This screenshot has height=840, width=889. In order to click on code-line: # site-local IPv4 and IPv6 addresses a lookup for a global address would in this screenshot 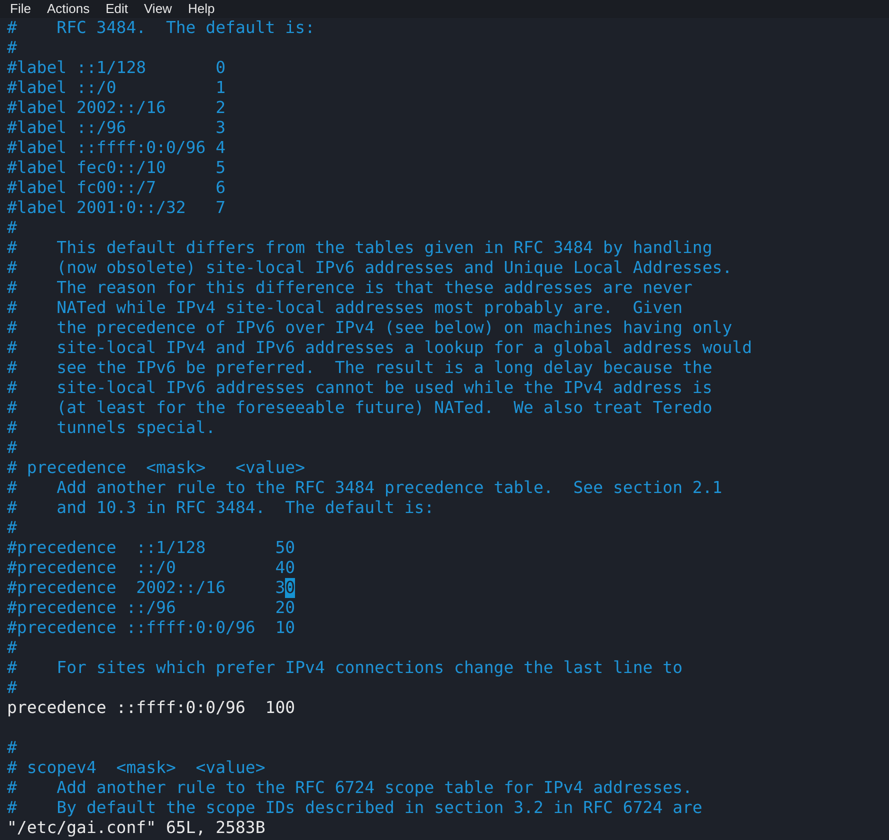, I will do `click(379, 348)`.